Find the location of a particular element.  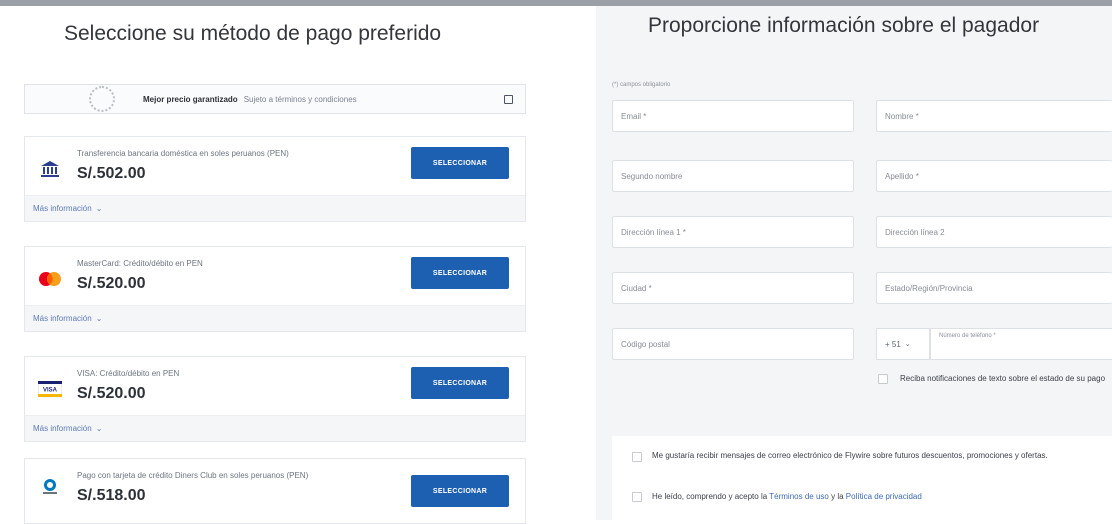

terms-checkbox is located at coordinates (637, 497).